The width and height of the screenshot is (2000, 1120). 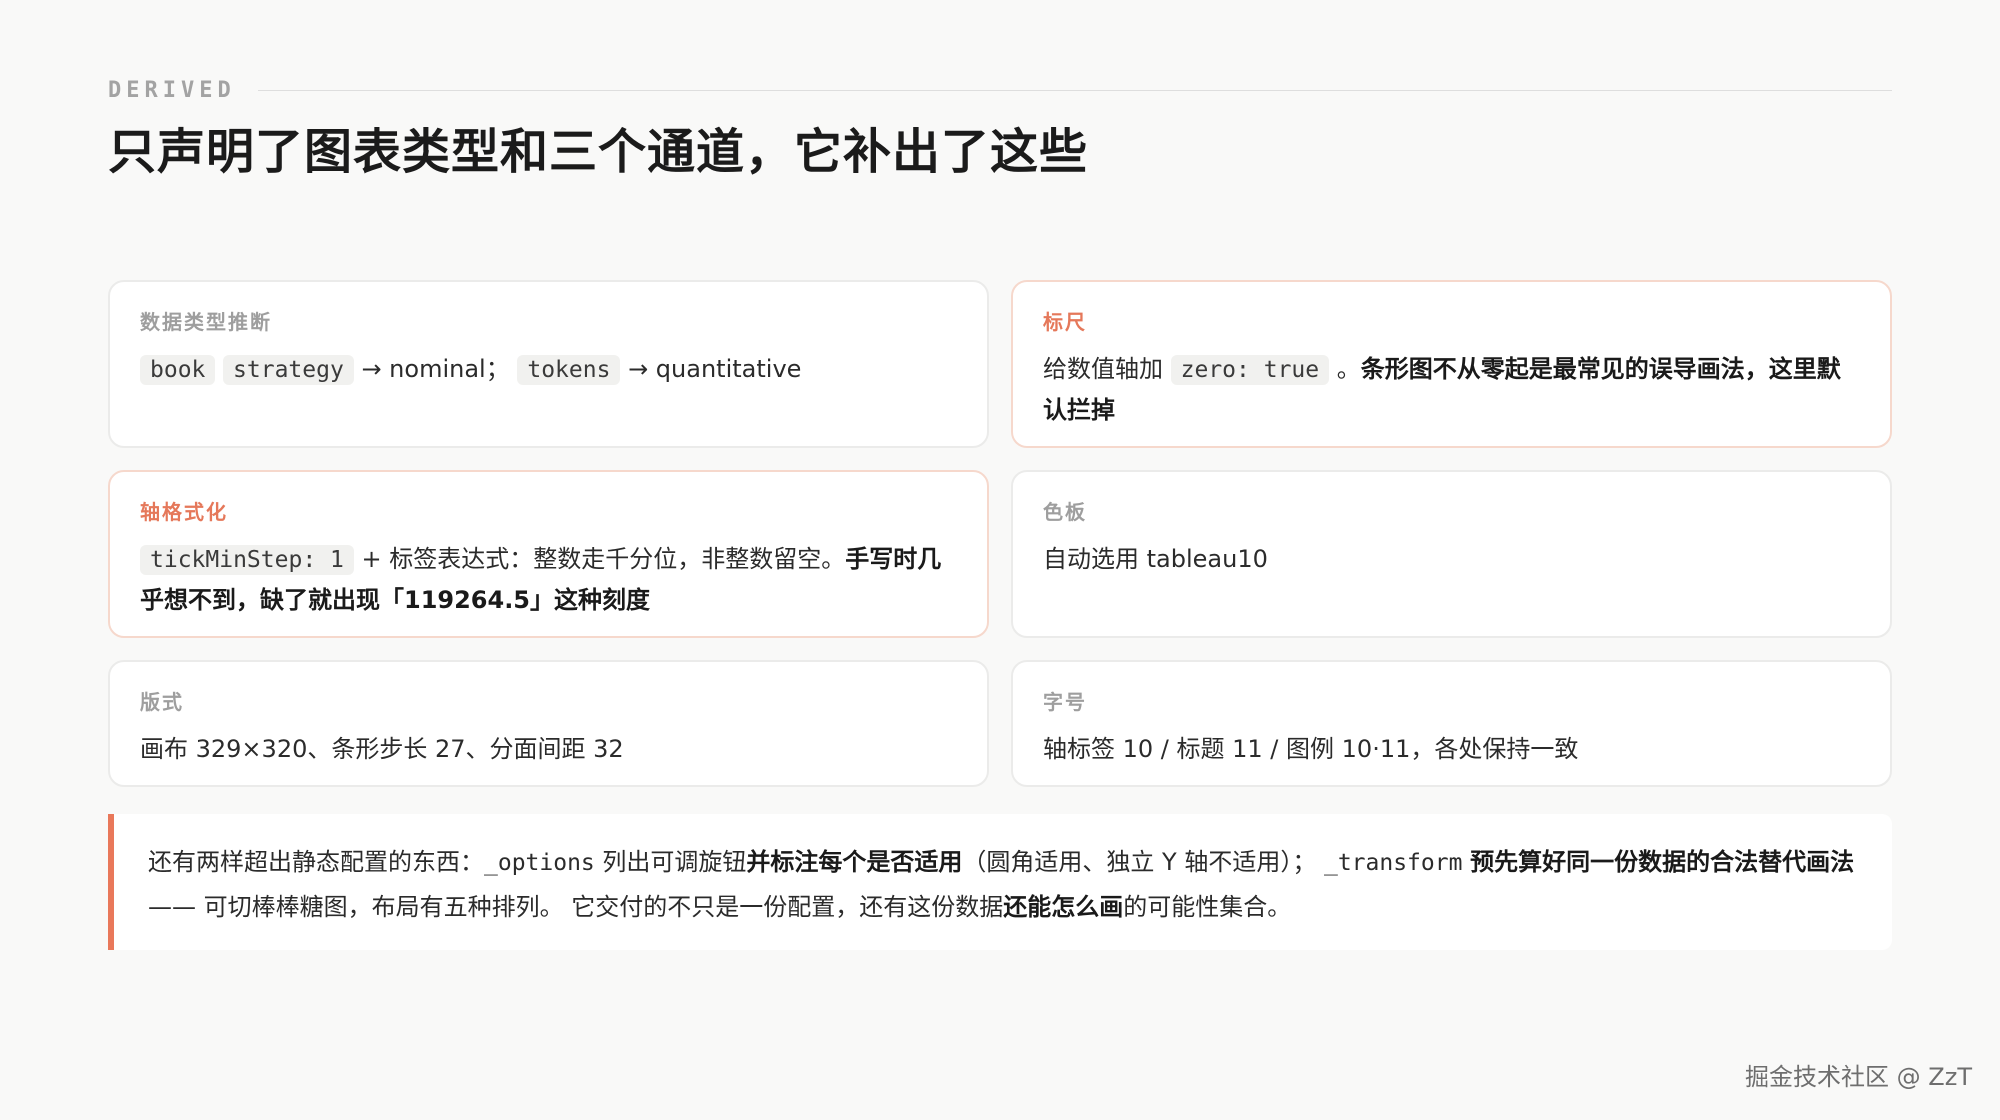 What do you see at coordinates (1065, 702) in the screenshot?
I see `card-label: 字号` at bounding box center [1065, 702].